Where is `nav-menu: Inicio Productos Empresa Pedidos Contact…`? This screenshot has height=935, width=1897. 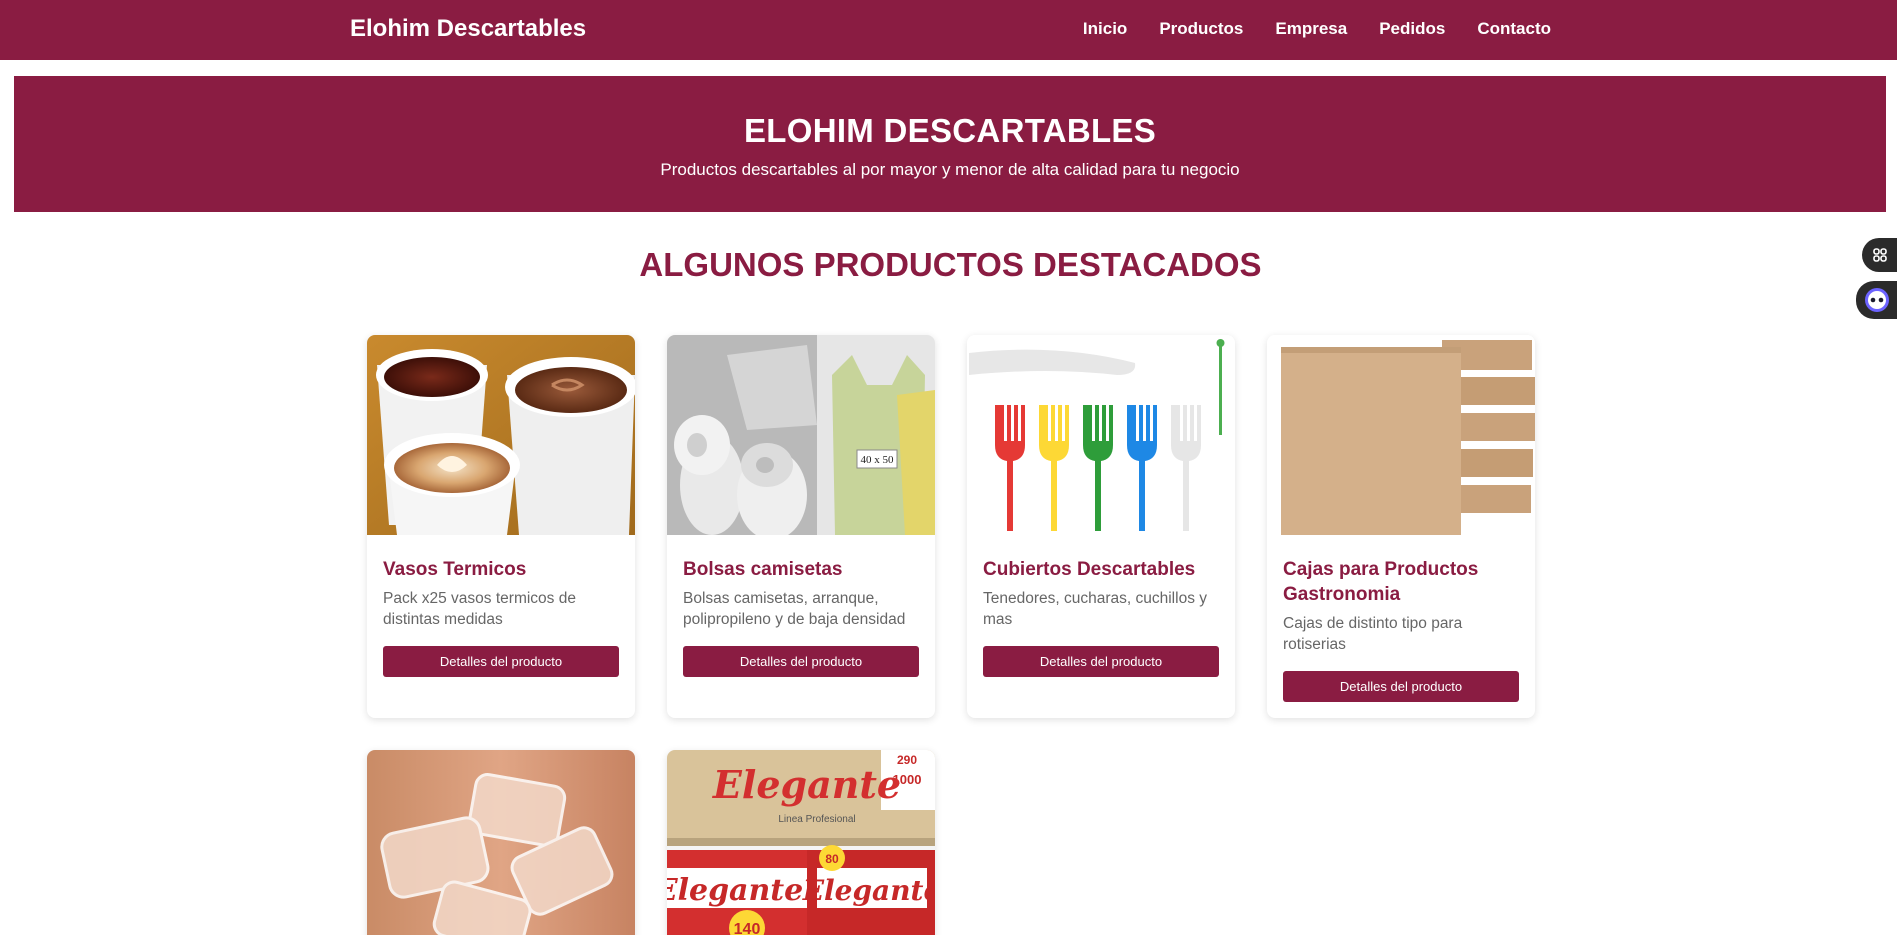 nav-menu: Inicio Productos Empresa Pedidos Contact… is located at coordinates (1317, 29).